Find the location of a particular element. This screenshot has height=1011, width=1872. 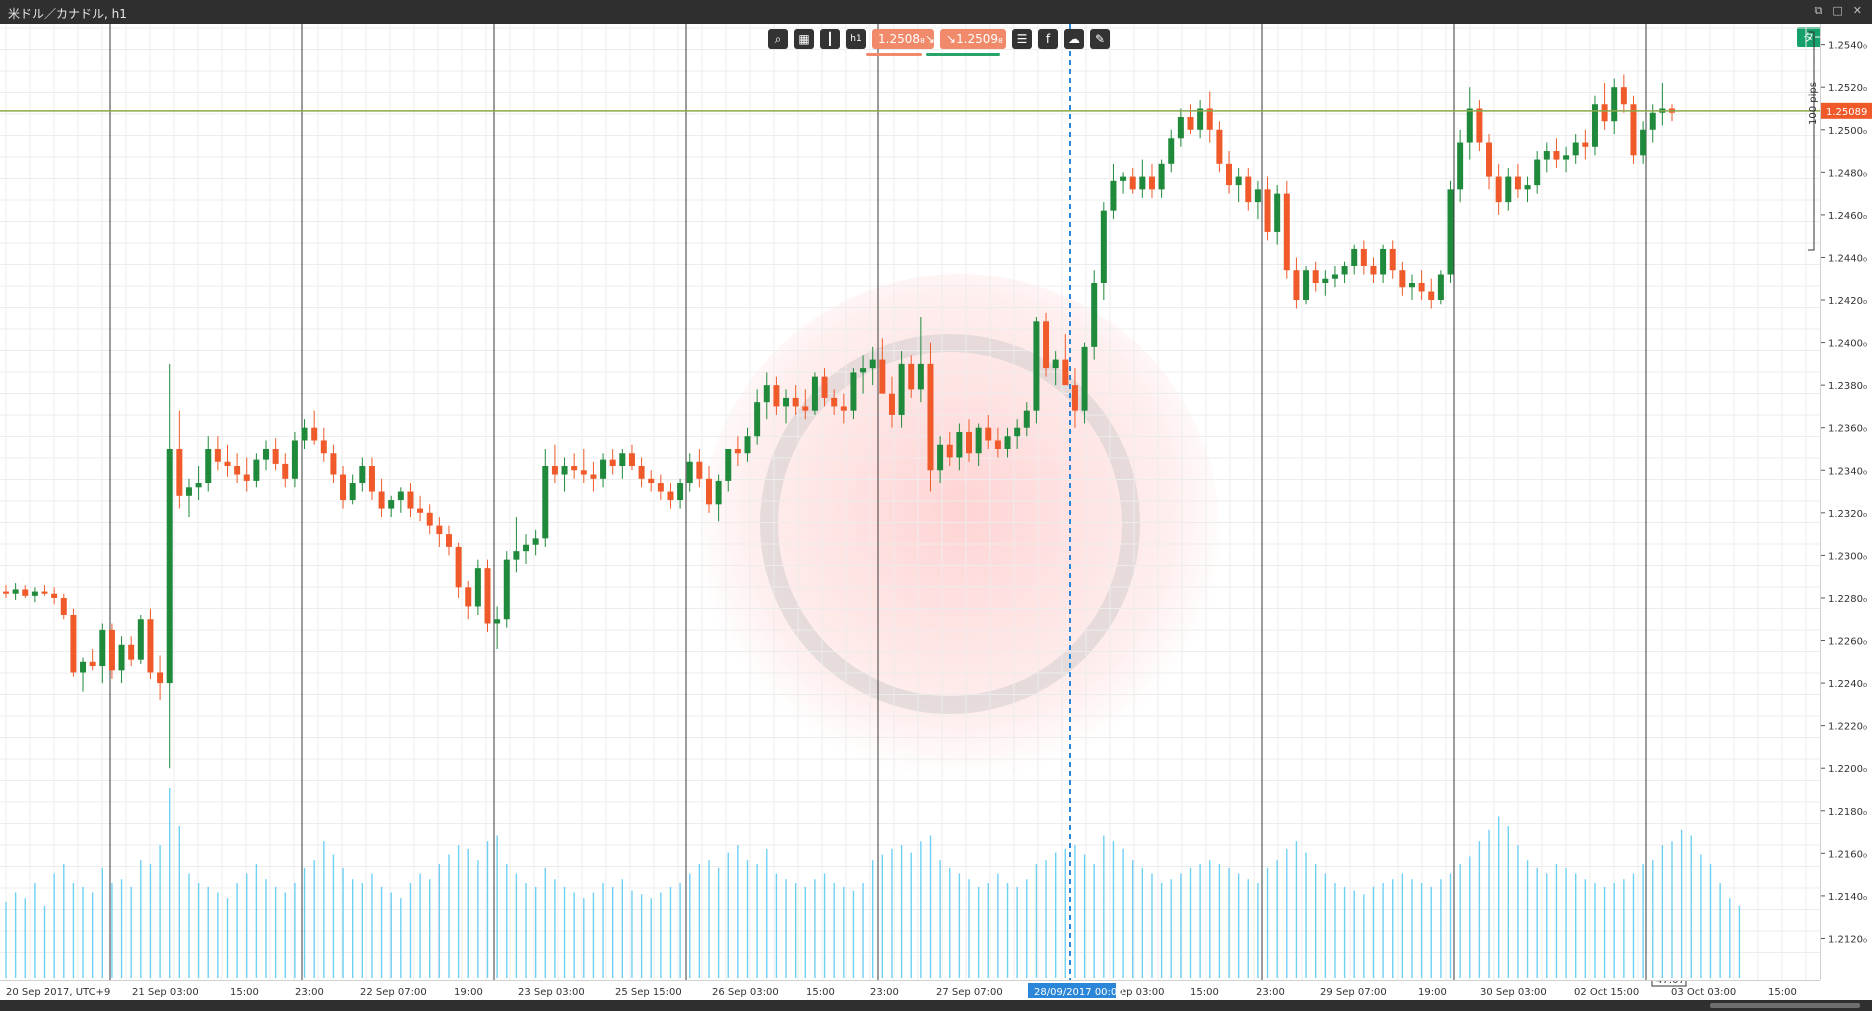

pips-label: 100 pips is located at coordinates (1813, 103).